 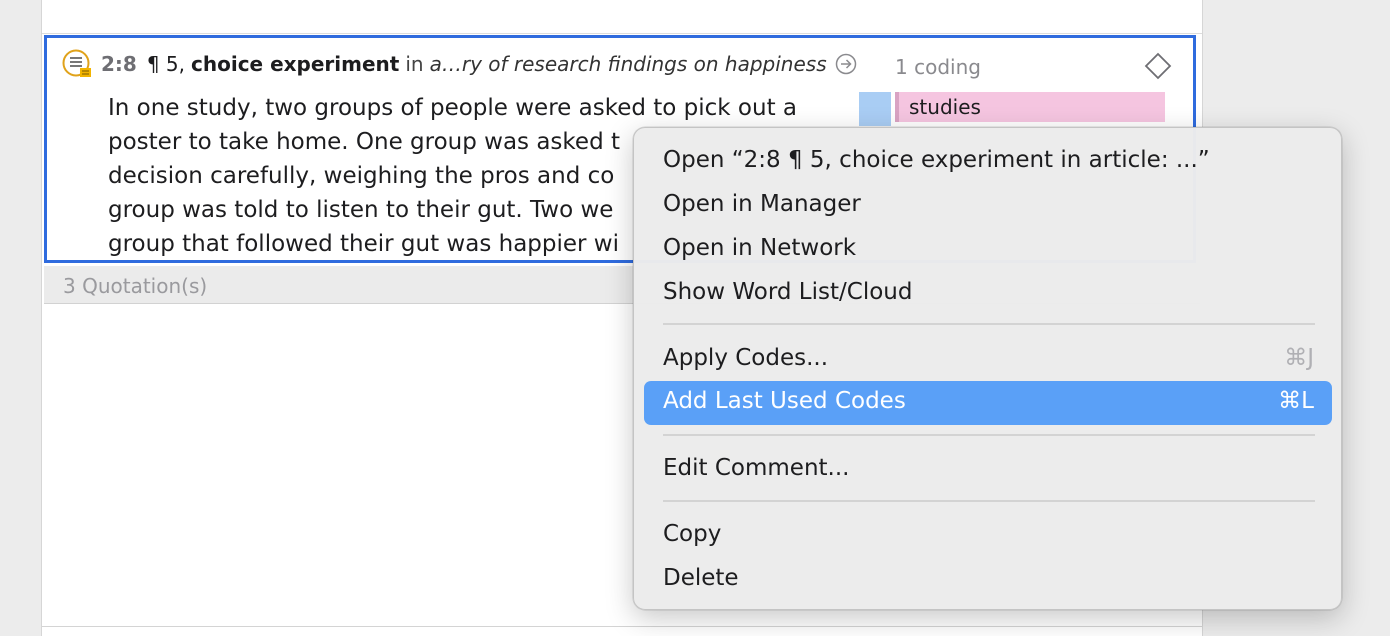 What do you see at coordinates (988, 206) in the screenshot?
I see `menu-item-open-in-manager: Open in Manager` at bounding box center [988, 206].